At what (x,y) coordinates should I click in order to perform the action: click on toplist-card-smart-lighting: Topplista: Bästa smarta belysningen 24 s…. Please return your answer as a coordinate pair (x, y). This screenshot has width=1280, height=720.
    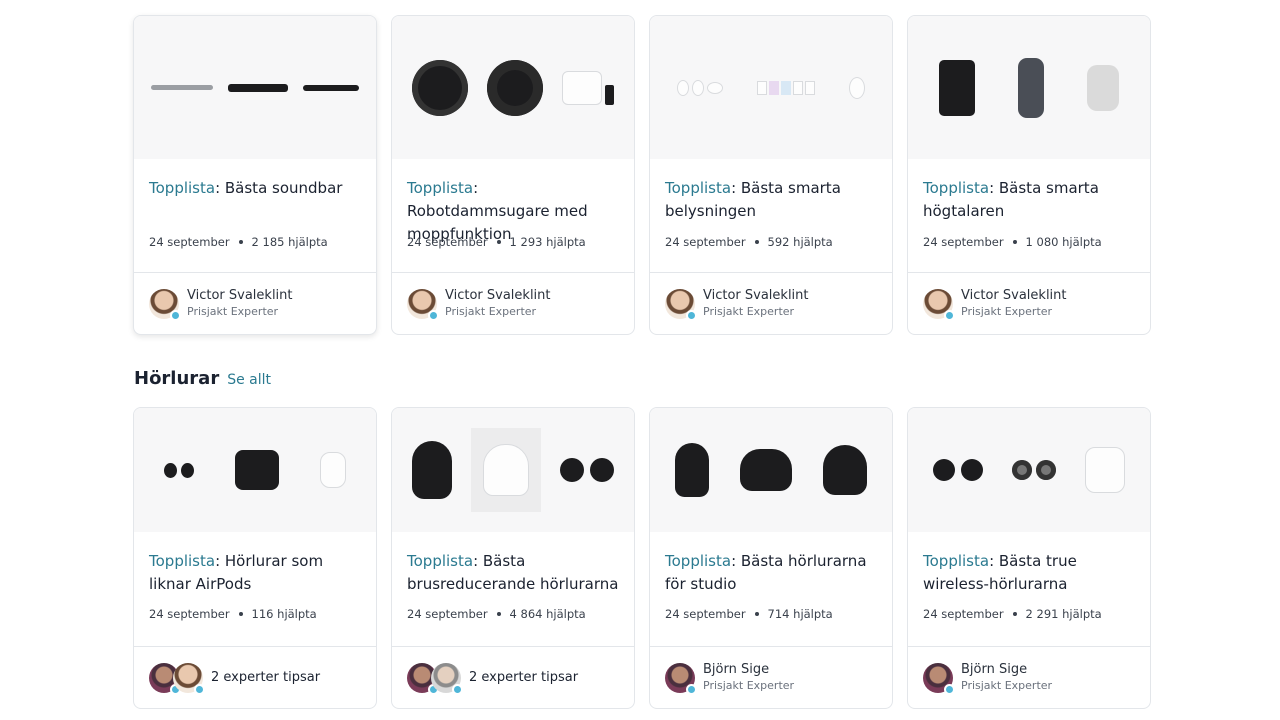
    Looking at the image, I should click on (771, 175).